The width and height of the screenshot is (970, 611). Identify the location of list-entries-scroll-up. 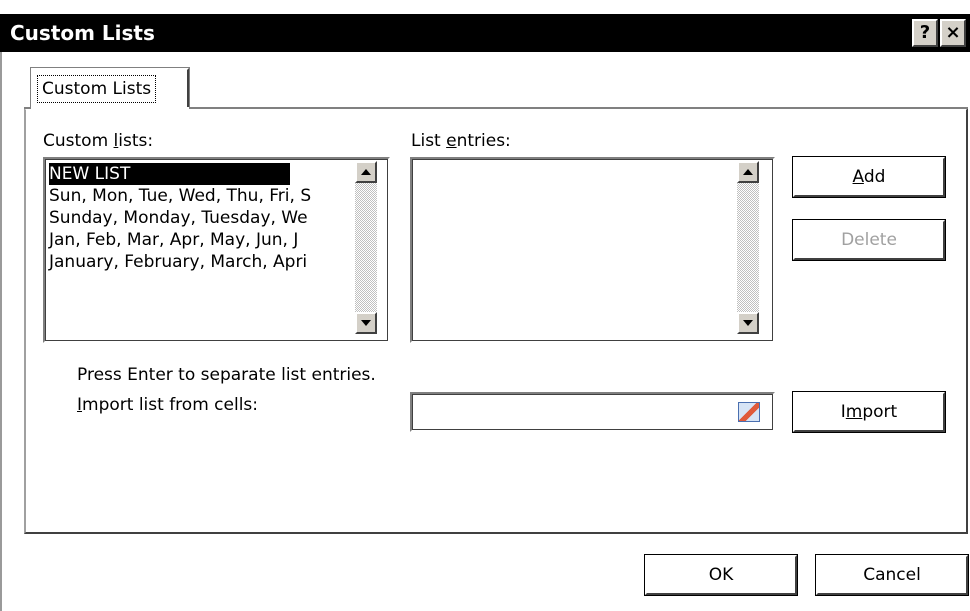
(748, 172).